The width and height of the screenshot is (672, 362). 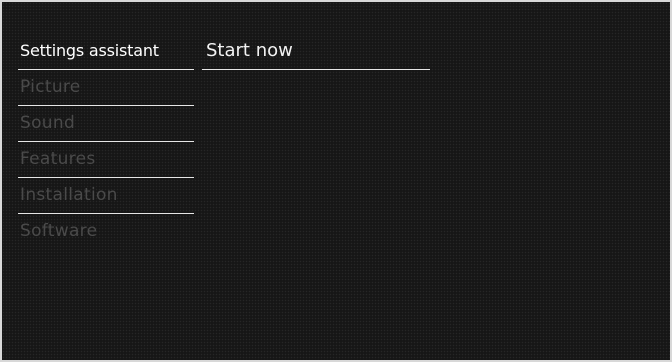 What do you see at coordinates (106, 88) in the screenshot?
I see `menu-item-picture: Picture` at bounding box center [106, 88].